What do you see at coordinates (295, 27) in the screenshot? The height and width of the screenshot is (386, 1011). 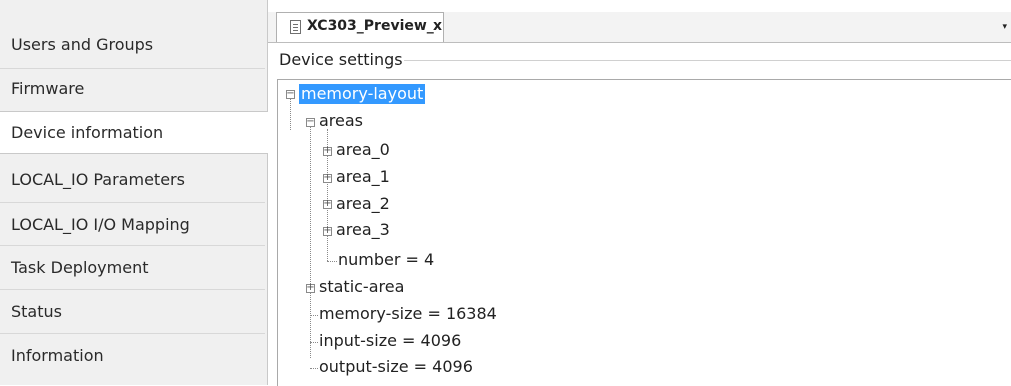 I see `document-icon` at bounding box center [295, 27].